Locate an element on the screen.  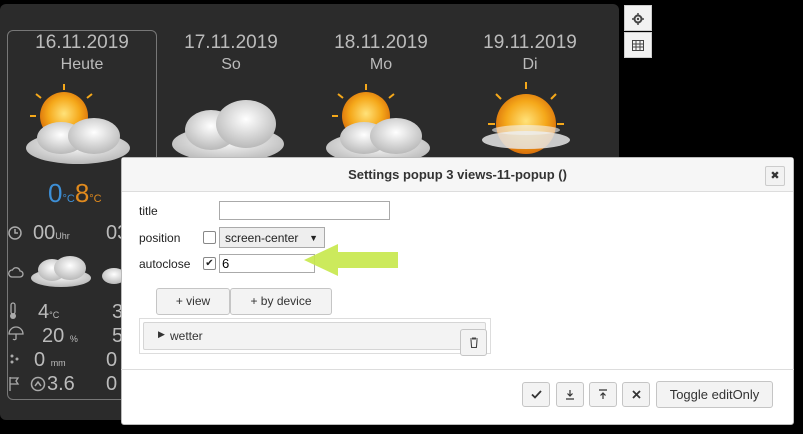
day-name: Di is located at coordinates (530, 64).